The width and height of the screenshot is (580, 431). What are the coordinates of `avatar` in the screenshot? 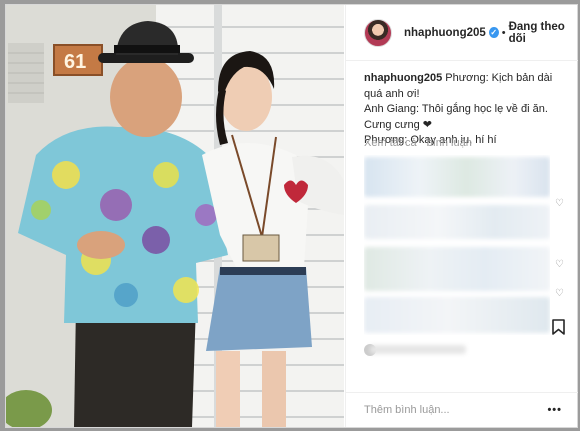 It's located at (378, 32).